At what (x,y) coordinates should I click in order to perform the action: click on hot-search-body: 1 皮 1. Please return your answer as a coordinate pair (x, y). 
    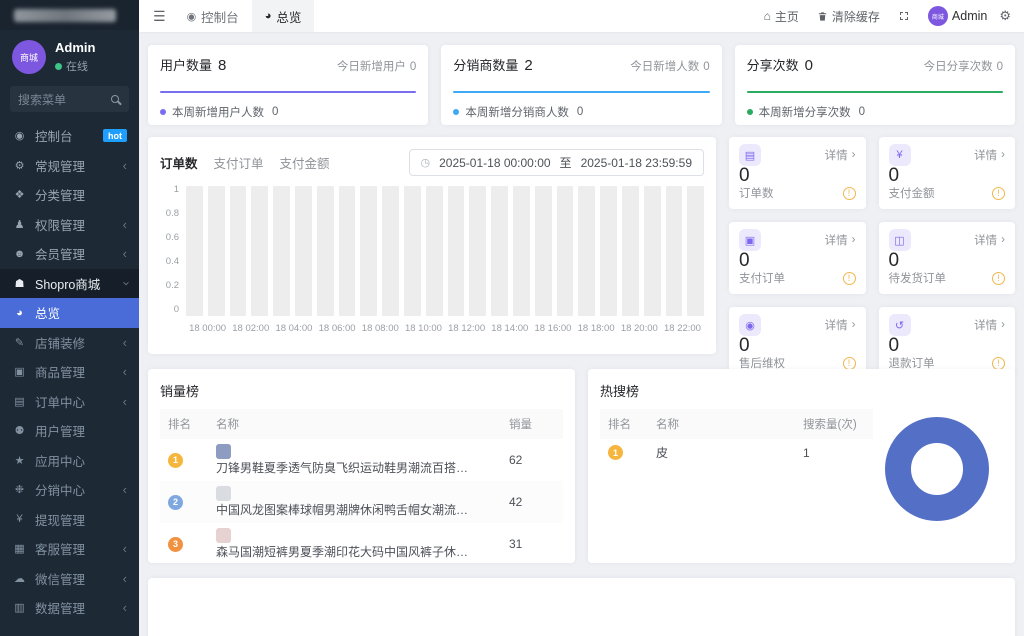
    Looking at the image, I should click on (736, 452).